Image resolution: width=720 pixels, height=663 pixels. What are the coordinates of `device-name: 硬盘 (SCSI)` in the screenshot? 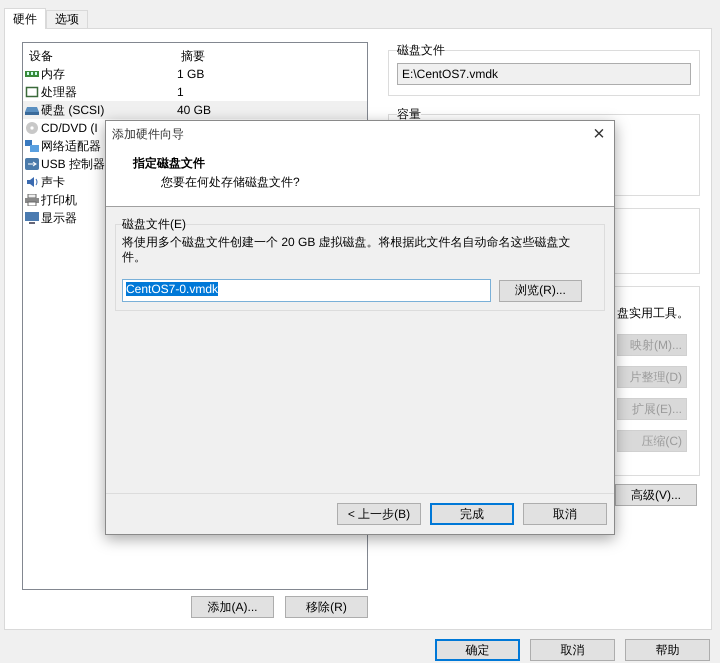 It's located at (72, 109).